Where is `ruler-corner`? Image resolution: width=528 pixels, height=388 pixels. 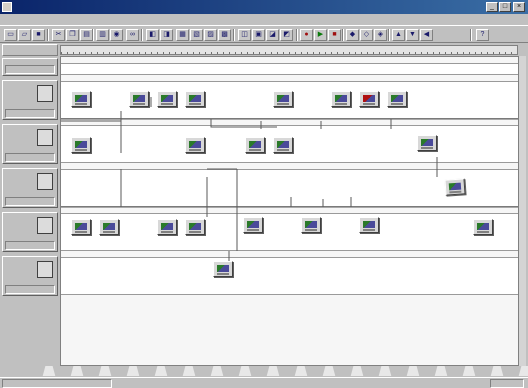 ruler-corner is located at coordinates (30, 50).